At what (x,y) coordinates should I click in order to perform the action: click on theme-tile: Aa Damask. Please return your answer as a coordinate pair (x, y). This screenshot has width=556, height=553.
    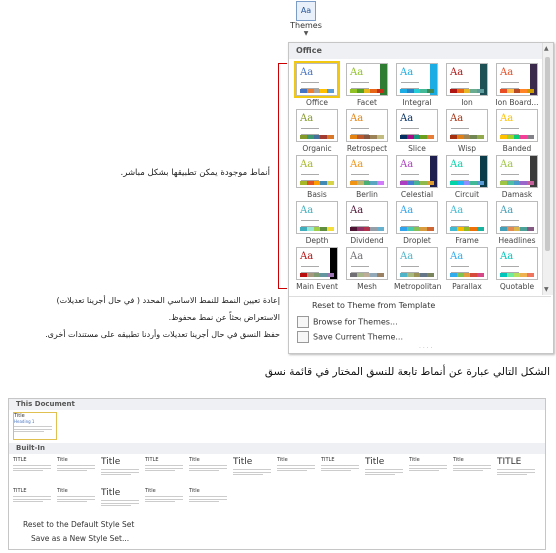
    Looking at the image, I should click on (517, 179).